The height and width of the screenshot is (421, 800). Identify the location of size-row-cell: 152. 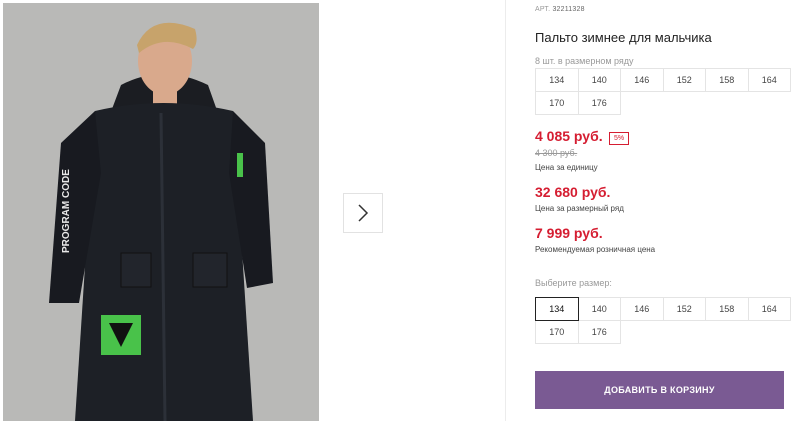
(684, 80).